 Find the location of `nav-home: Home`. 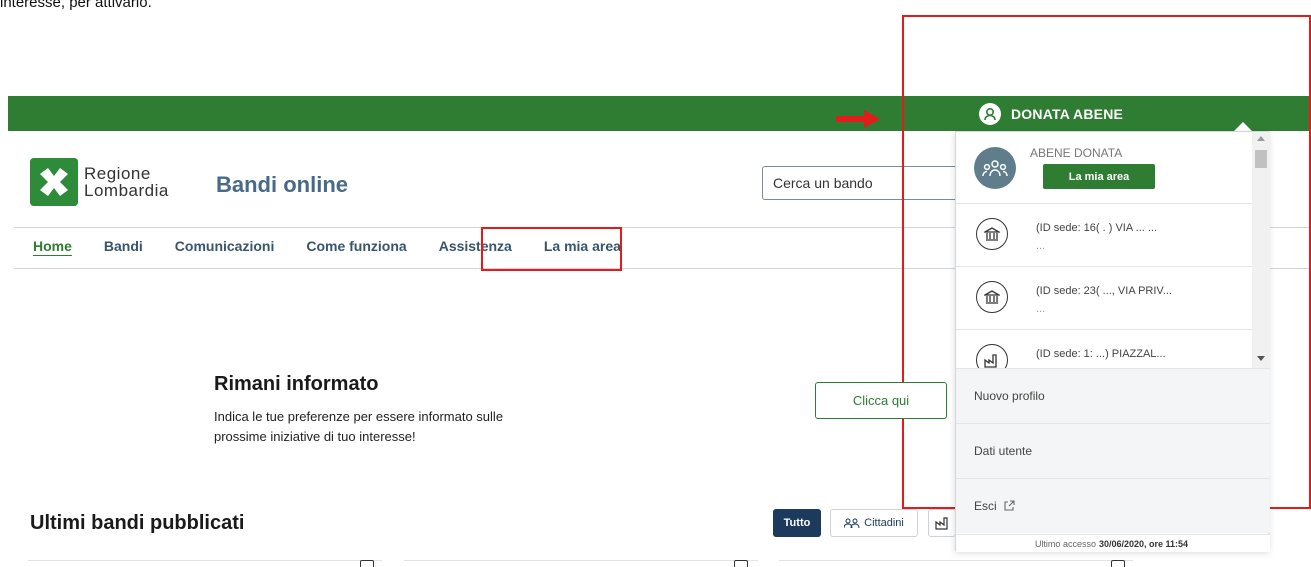

nav-home: Home is located at coordinates (52, 246).